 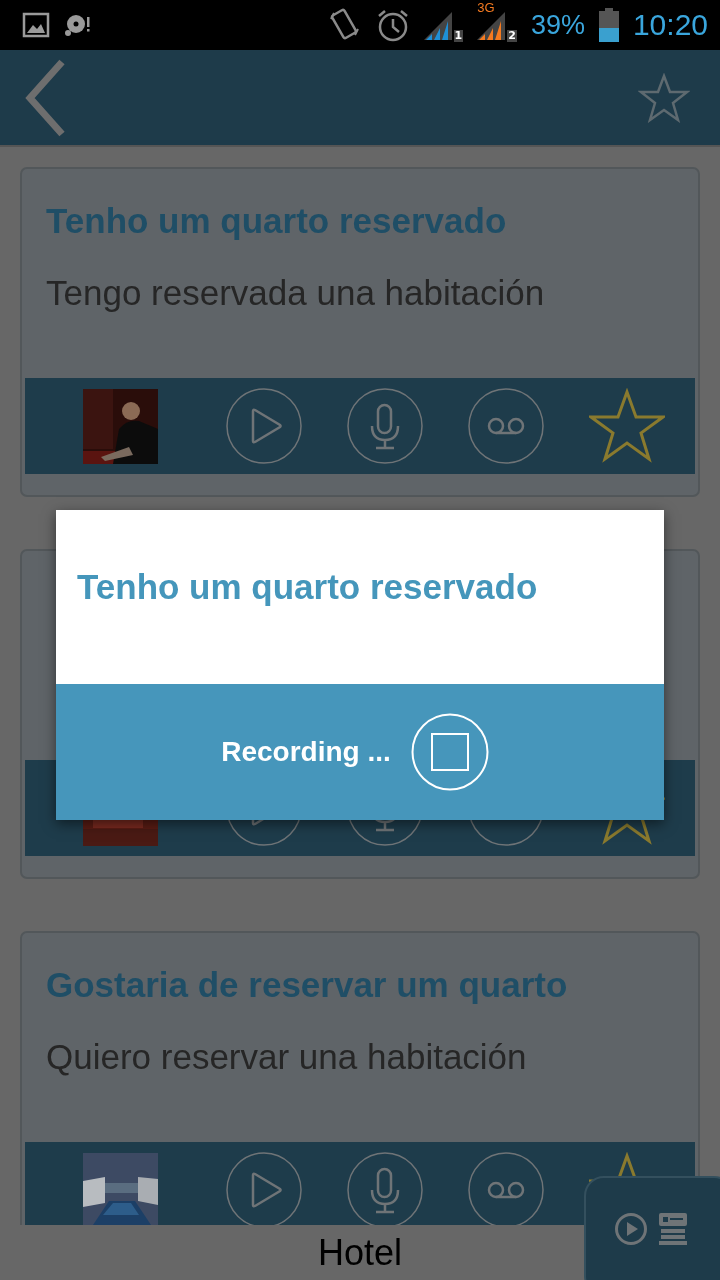 I want to click on battery-icon, so click(x=608, y=25).